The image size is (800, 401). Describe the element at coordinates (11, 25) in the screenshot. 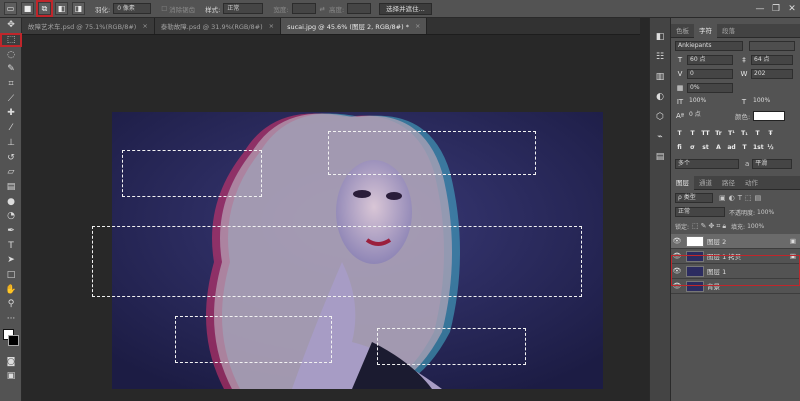

I see `move-tool-icon: ✥` at that location.